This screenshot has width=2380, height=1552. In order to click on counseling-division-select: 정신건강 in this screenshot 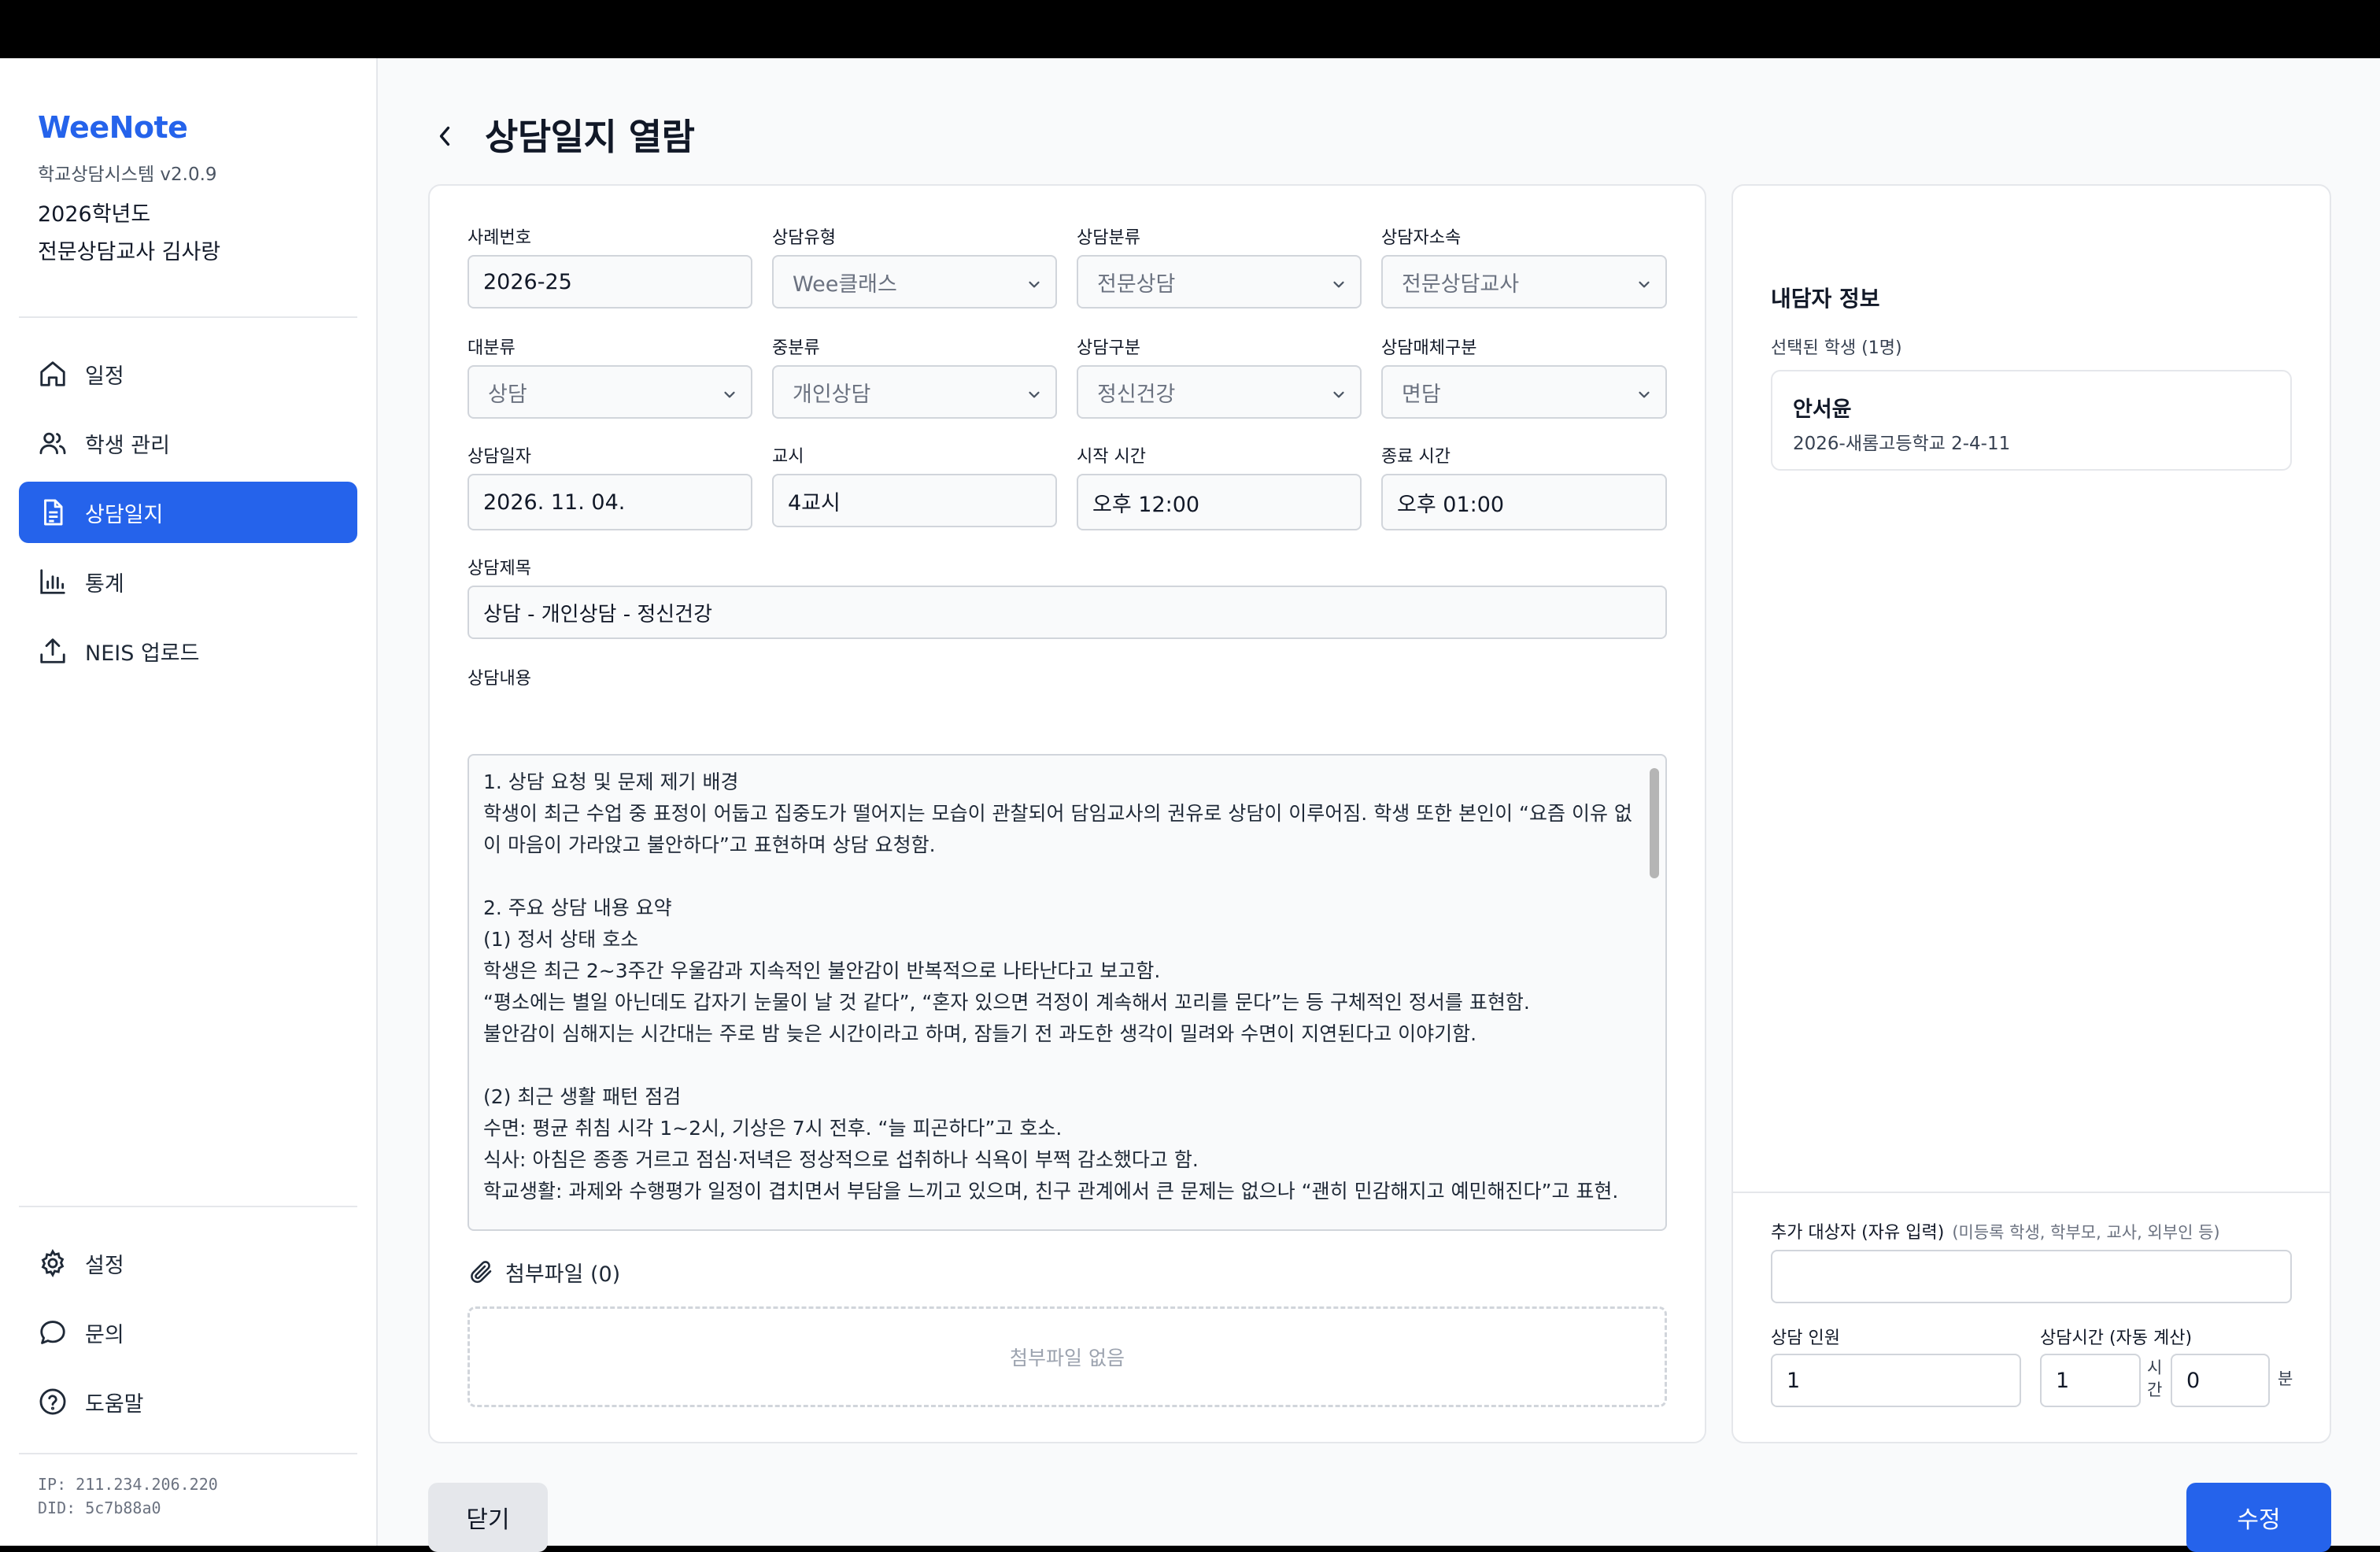, I will do `click(1219, 392)`.